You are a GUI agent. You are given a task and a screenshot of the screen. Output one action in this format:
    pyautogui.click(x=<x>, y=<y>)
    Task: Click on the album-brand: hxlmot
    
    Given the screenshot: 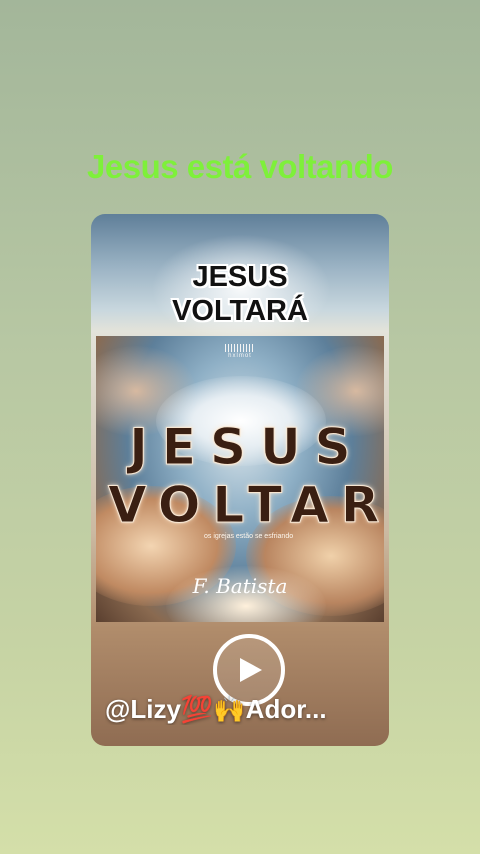 What is the action you would take?
    pyautogui.click(x=240, y=356)
    